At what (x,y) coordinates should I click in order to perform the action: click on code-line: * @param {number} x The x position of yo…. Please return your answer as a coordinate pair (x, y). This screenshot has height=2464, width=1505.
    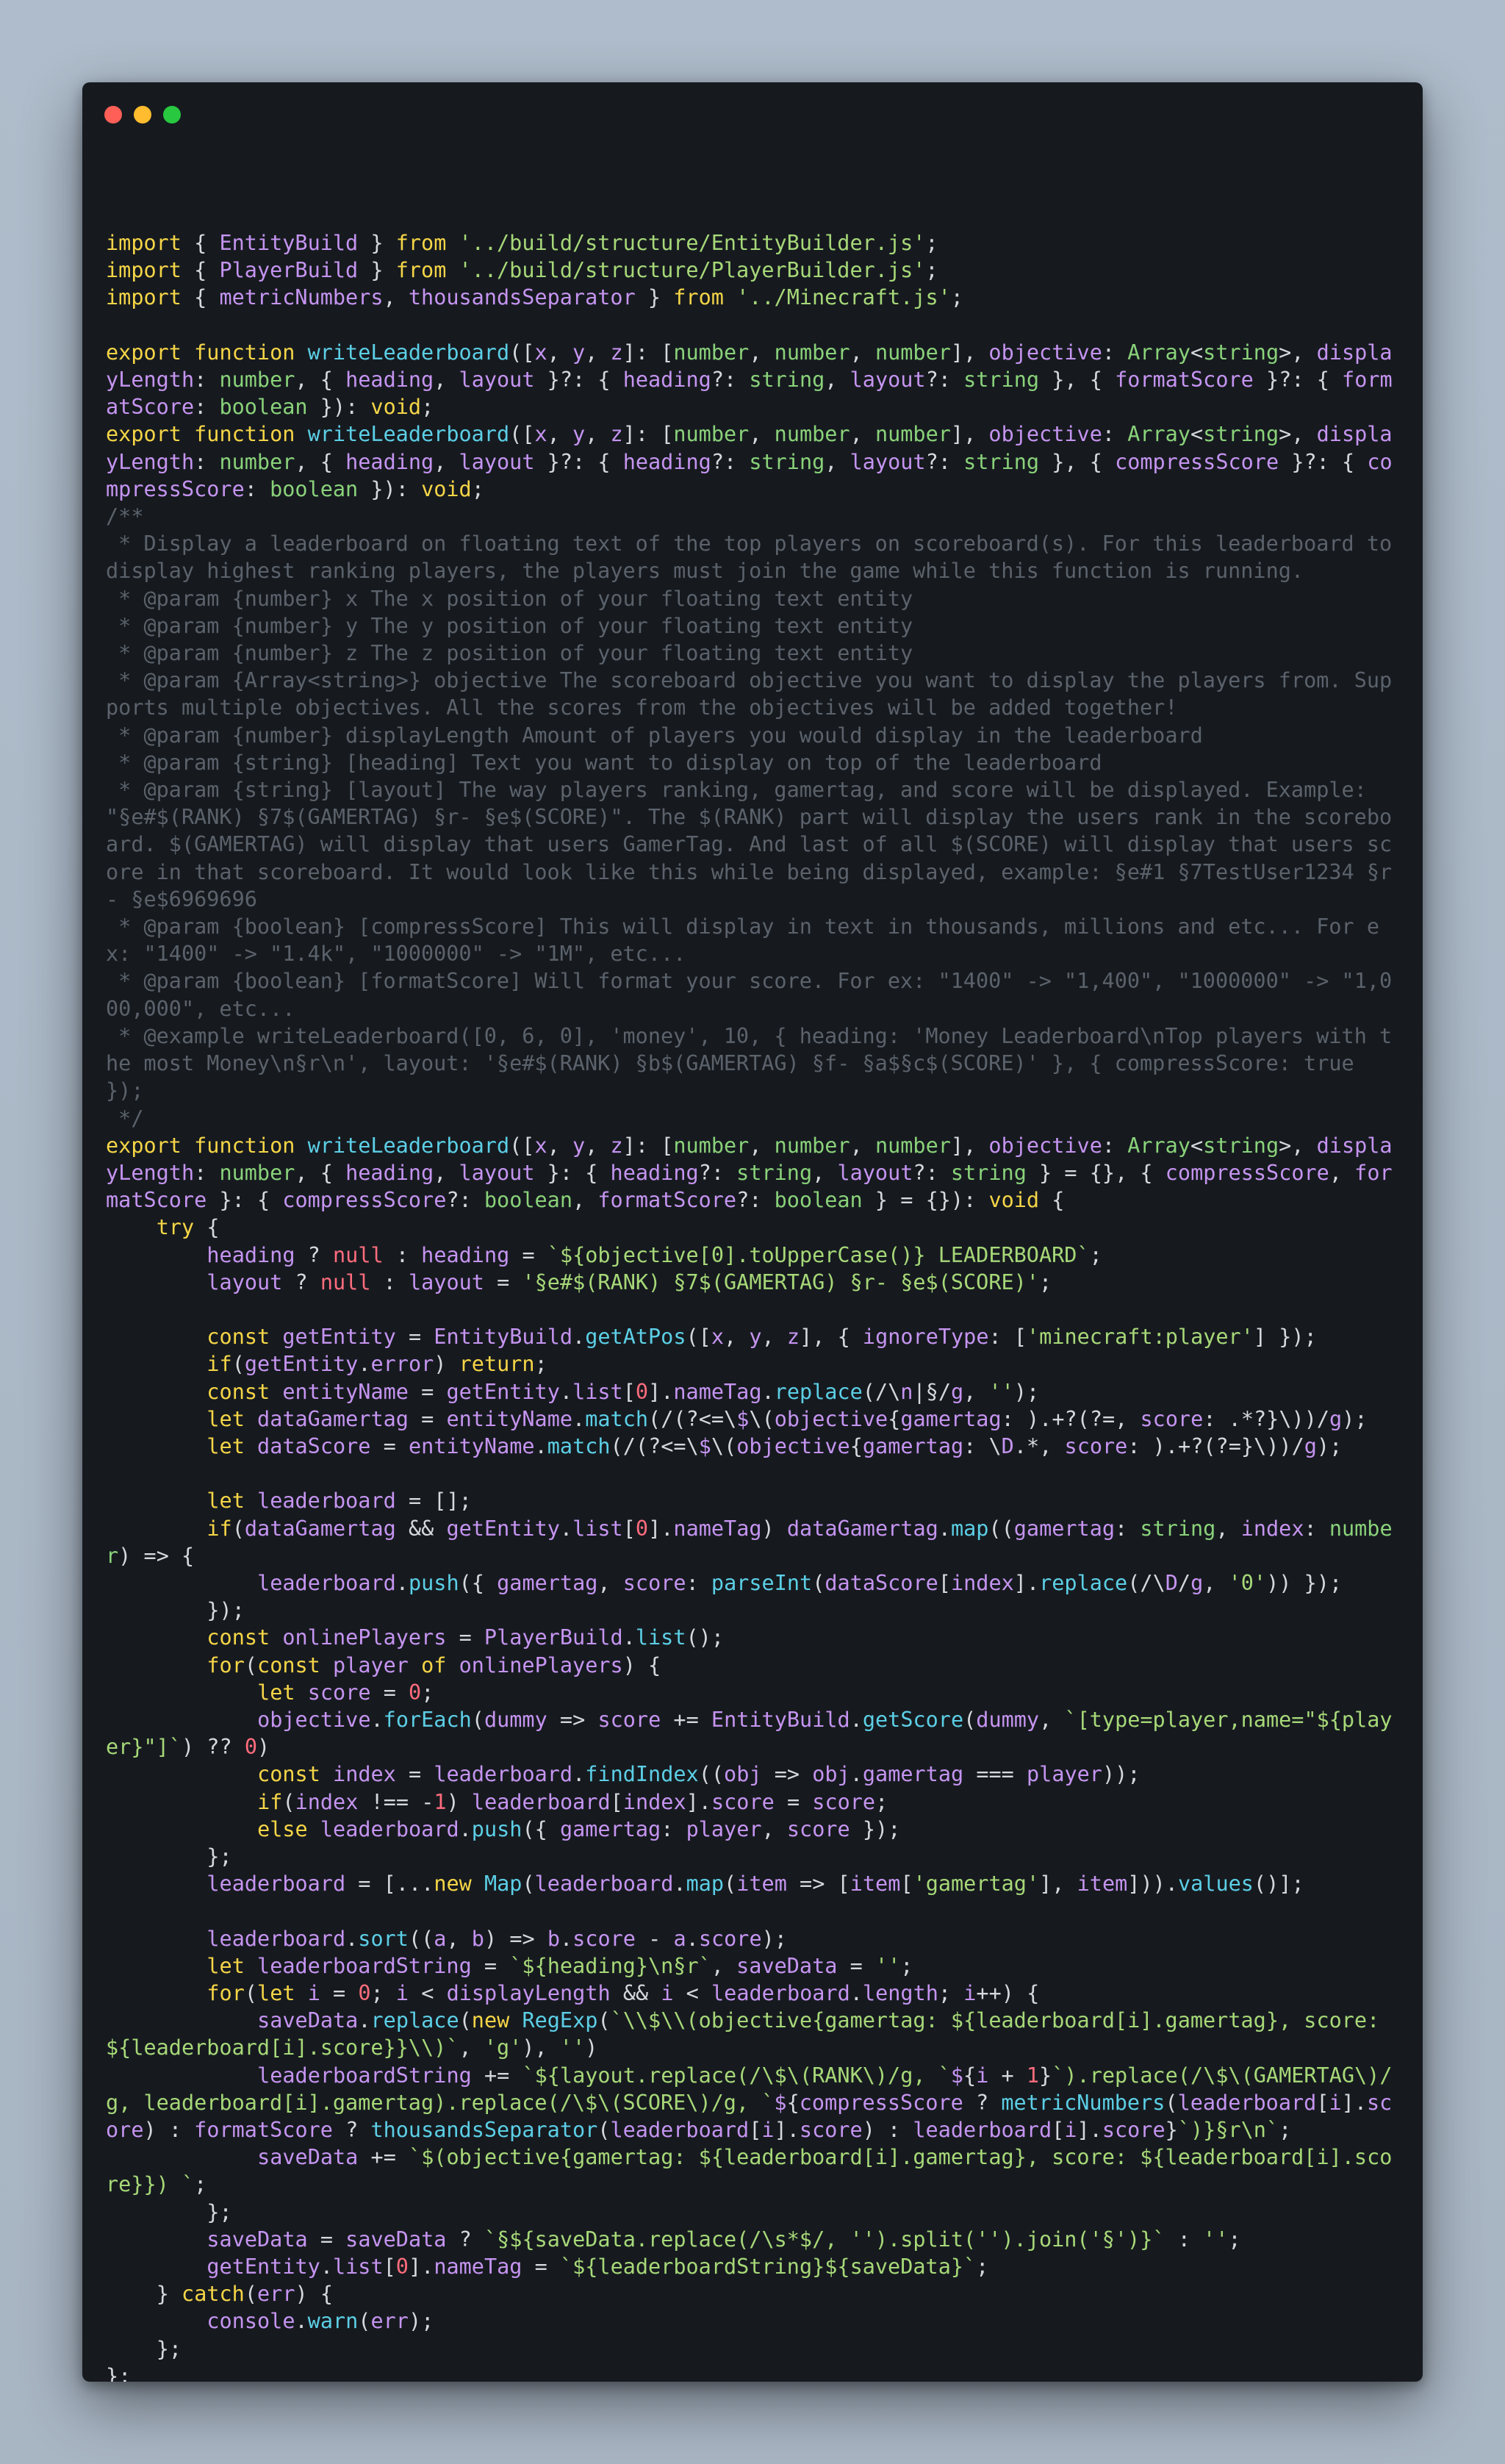
    Looking at the image, I should click on (509, 599).